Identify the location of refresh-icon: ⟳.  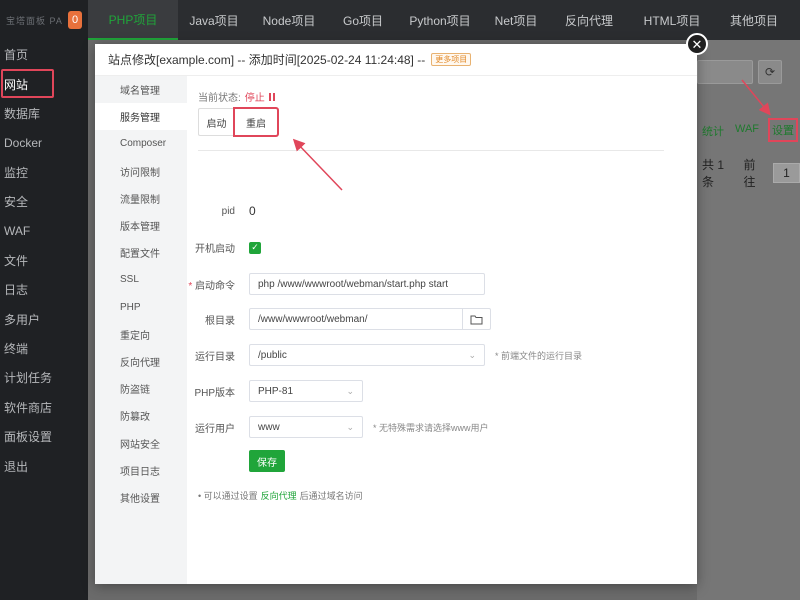
(770, 72).